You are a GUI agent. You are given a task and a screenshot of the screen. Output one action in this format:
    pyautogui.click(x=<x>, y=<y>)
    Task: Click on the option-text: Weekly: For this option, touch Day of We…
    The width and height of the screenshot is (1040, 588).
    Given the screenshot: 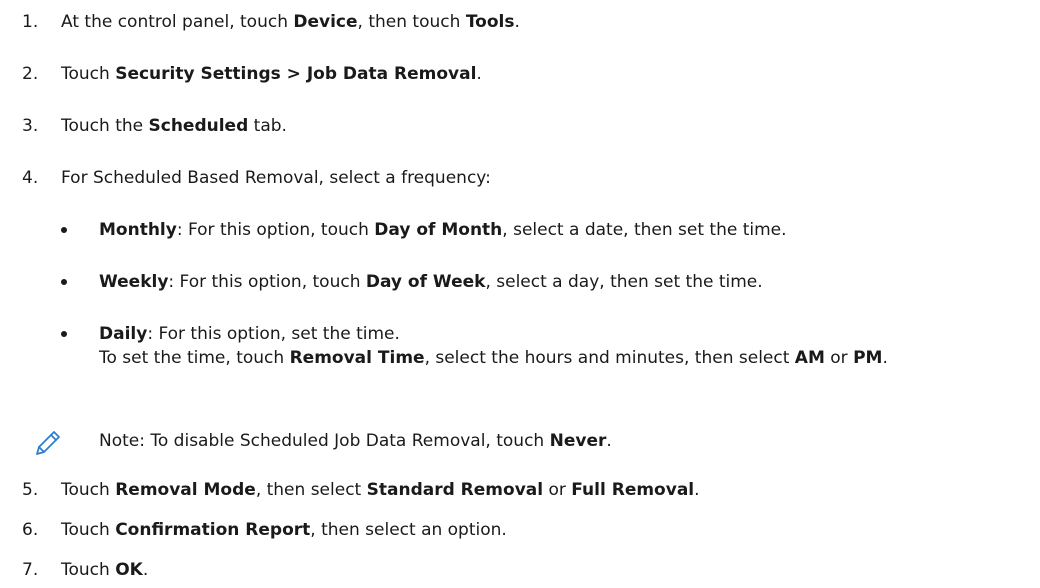 What is the action you would take?
    pyautogui.click(x=431, y=282)
    